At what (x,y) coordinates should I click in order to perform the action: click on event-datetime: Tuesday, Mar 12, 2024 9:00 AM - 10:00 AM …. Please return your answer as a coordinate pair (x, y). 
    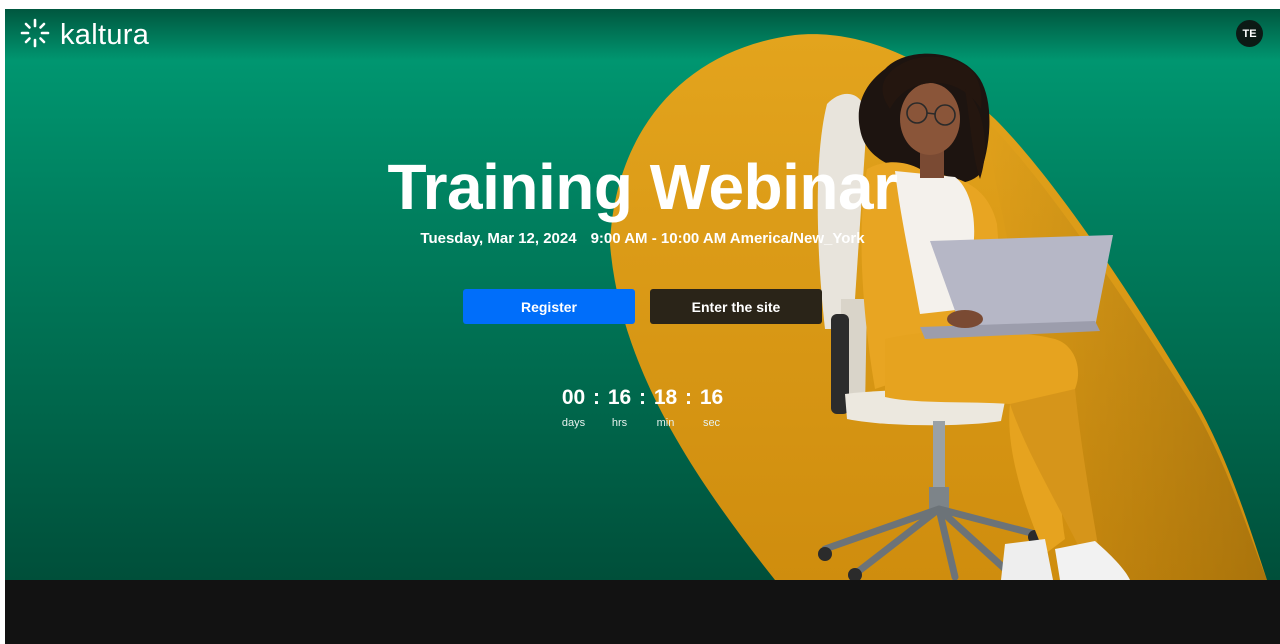
    Looking at the image, I should click on (642, 239).